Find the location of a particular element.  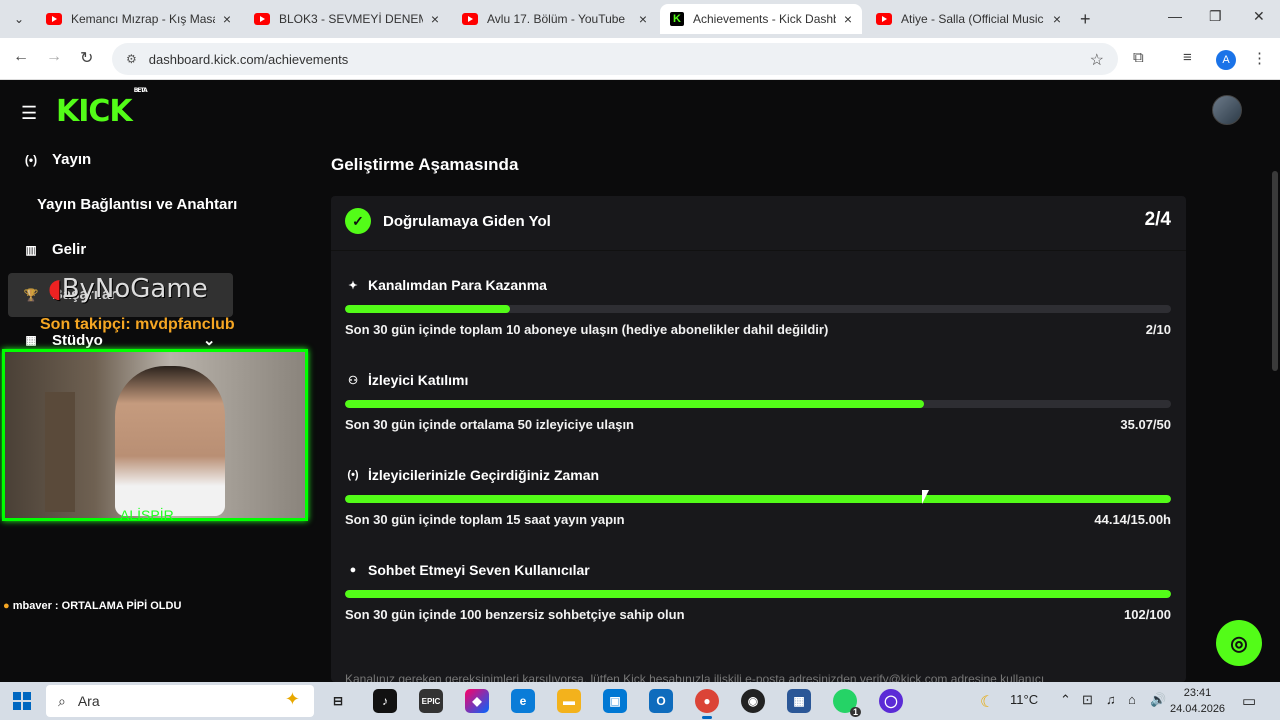

goal-title: ⚇ İzleyici Katılımı is located at coordinates (758, 380).